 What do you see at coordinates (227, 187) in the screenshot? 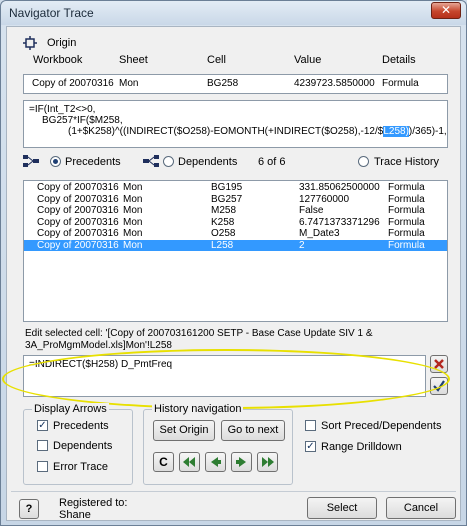
I see `results-cell-cell: BG195` at bounding box center [227, 187].